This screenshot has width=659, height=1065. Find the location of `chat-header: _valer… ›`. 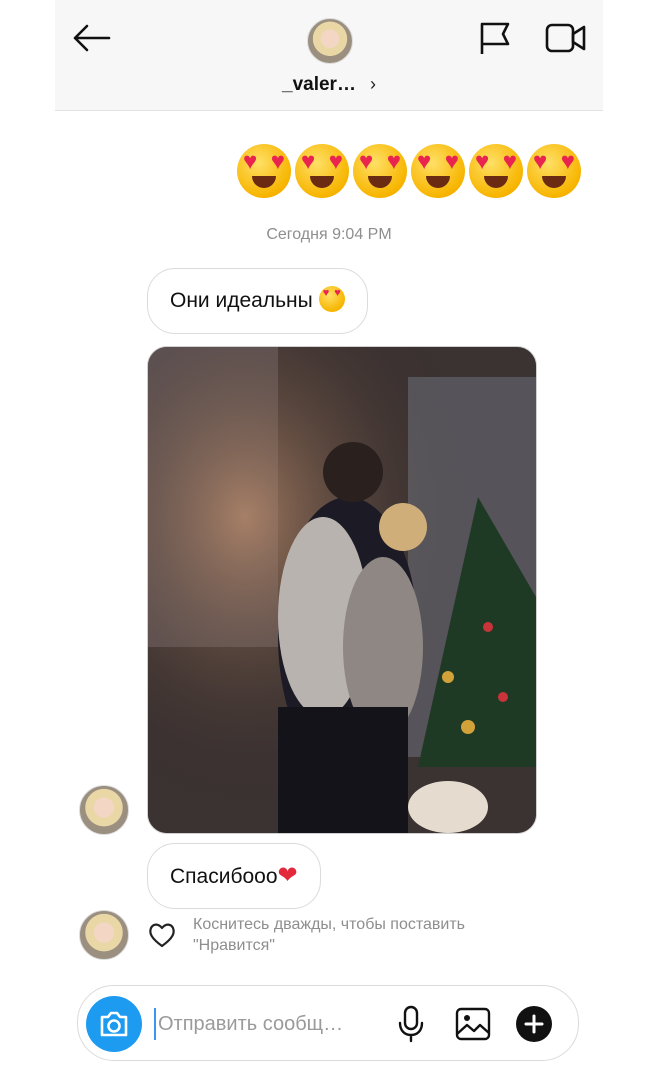

chat-header: _valer… › is located at coordinates (329, 55).